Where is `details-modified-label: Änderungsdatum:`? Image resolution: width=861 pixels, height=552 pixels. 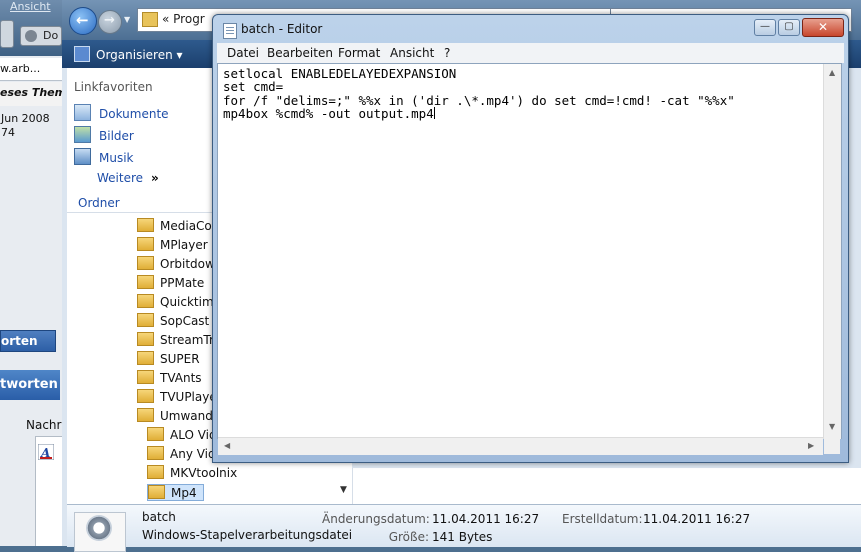 details-modified-label: Änderungsdatum: is located at coordinates (376, 519).